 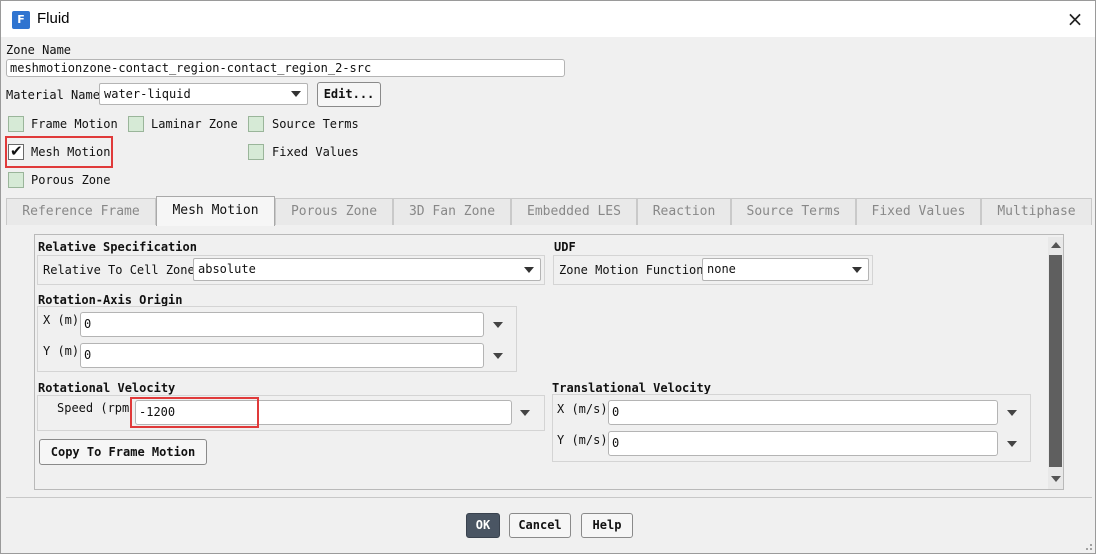 I want to click on source-terms-label: Source Terms, so click(x=315, y=124).